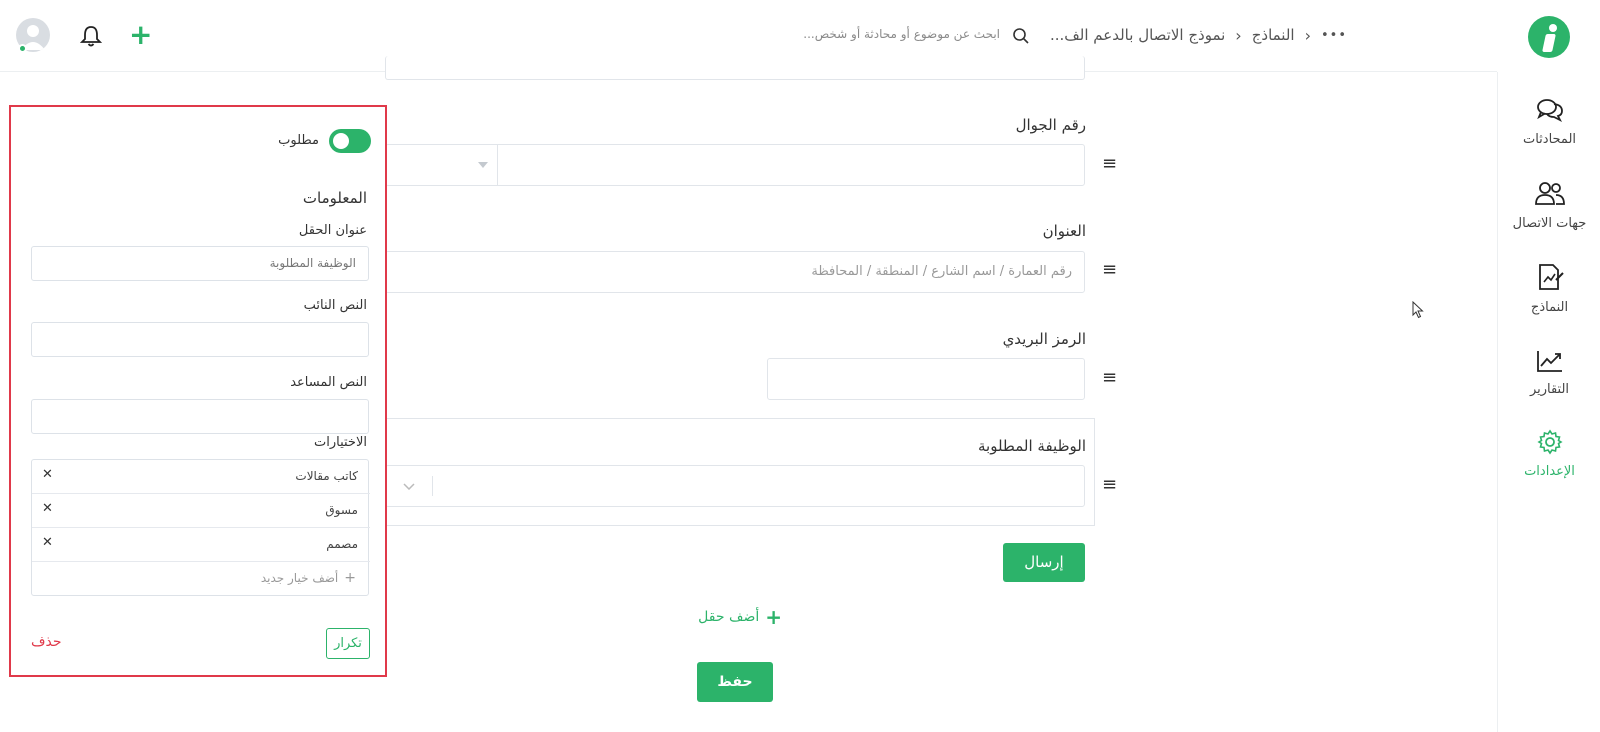 The image size is (1600, 732). Describe the element at coordinates (1549, 389) in the screenshot. I see `sidebar-item-label: التقارير` at that location.